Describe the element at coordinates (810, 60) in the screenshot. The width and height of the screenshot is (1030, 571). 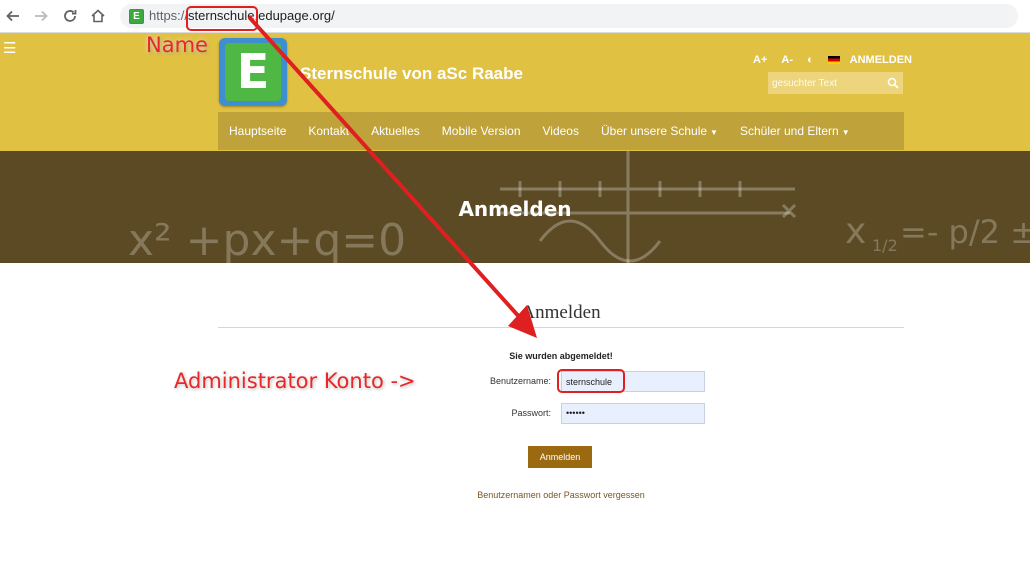
I see `contrast-icon: ◐` at that location.